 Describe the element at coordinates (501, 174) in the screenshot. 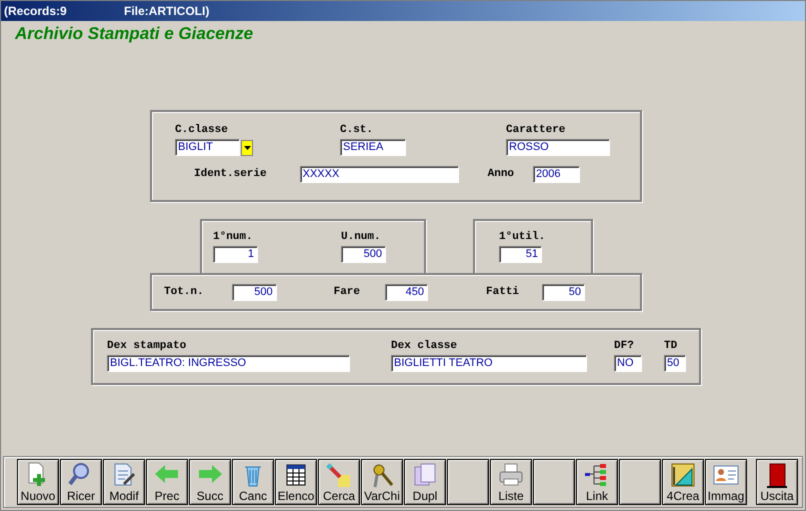

I see `field-label: Anno` at that location.